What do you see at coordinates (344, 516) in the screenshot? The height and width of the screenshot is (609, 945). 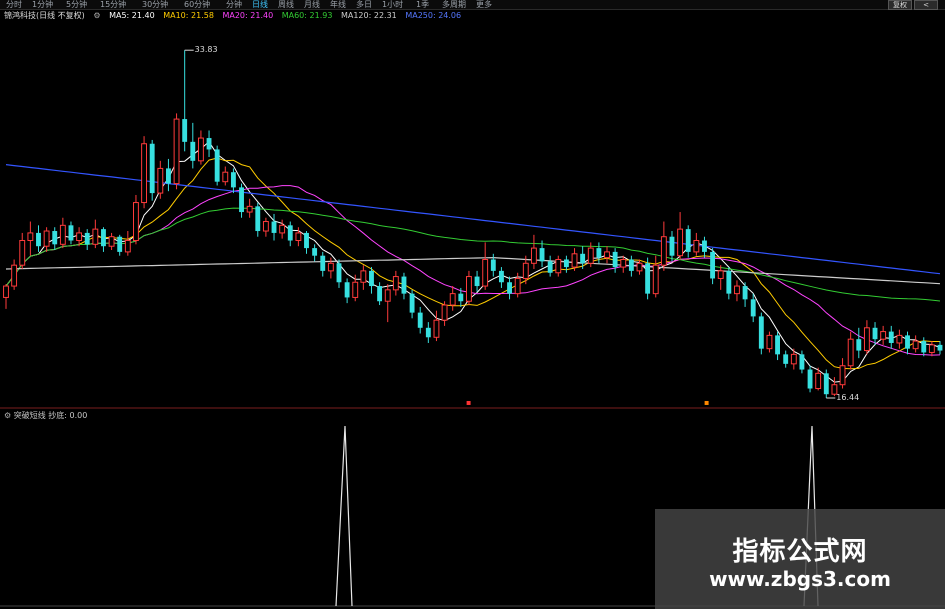 I see `indicator-spike` at bounding box center [344, 516].